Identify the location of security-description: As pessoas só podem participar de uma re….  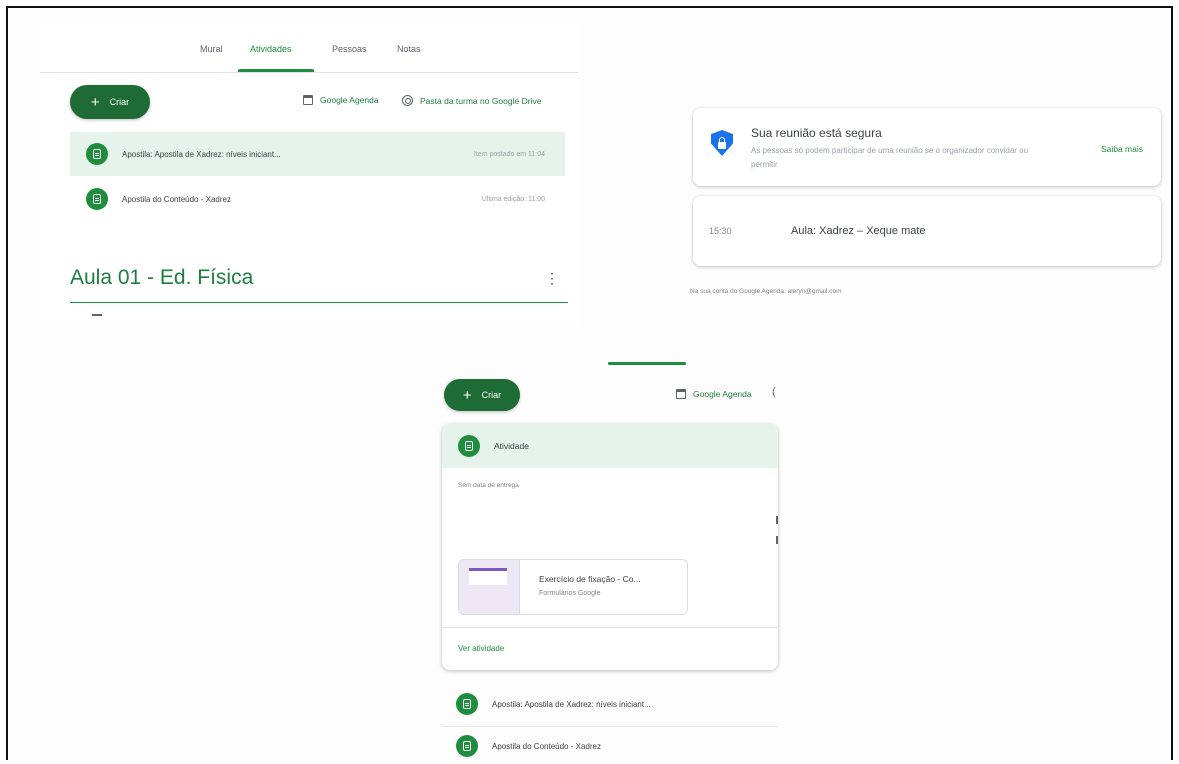
(890, 157).